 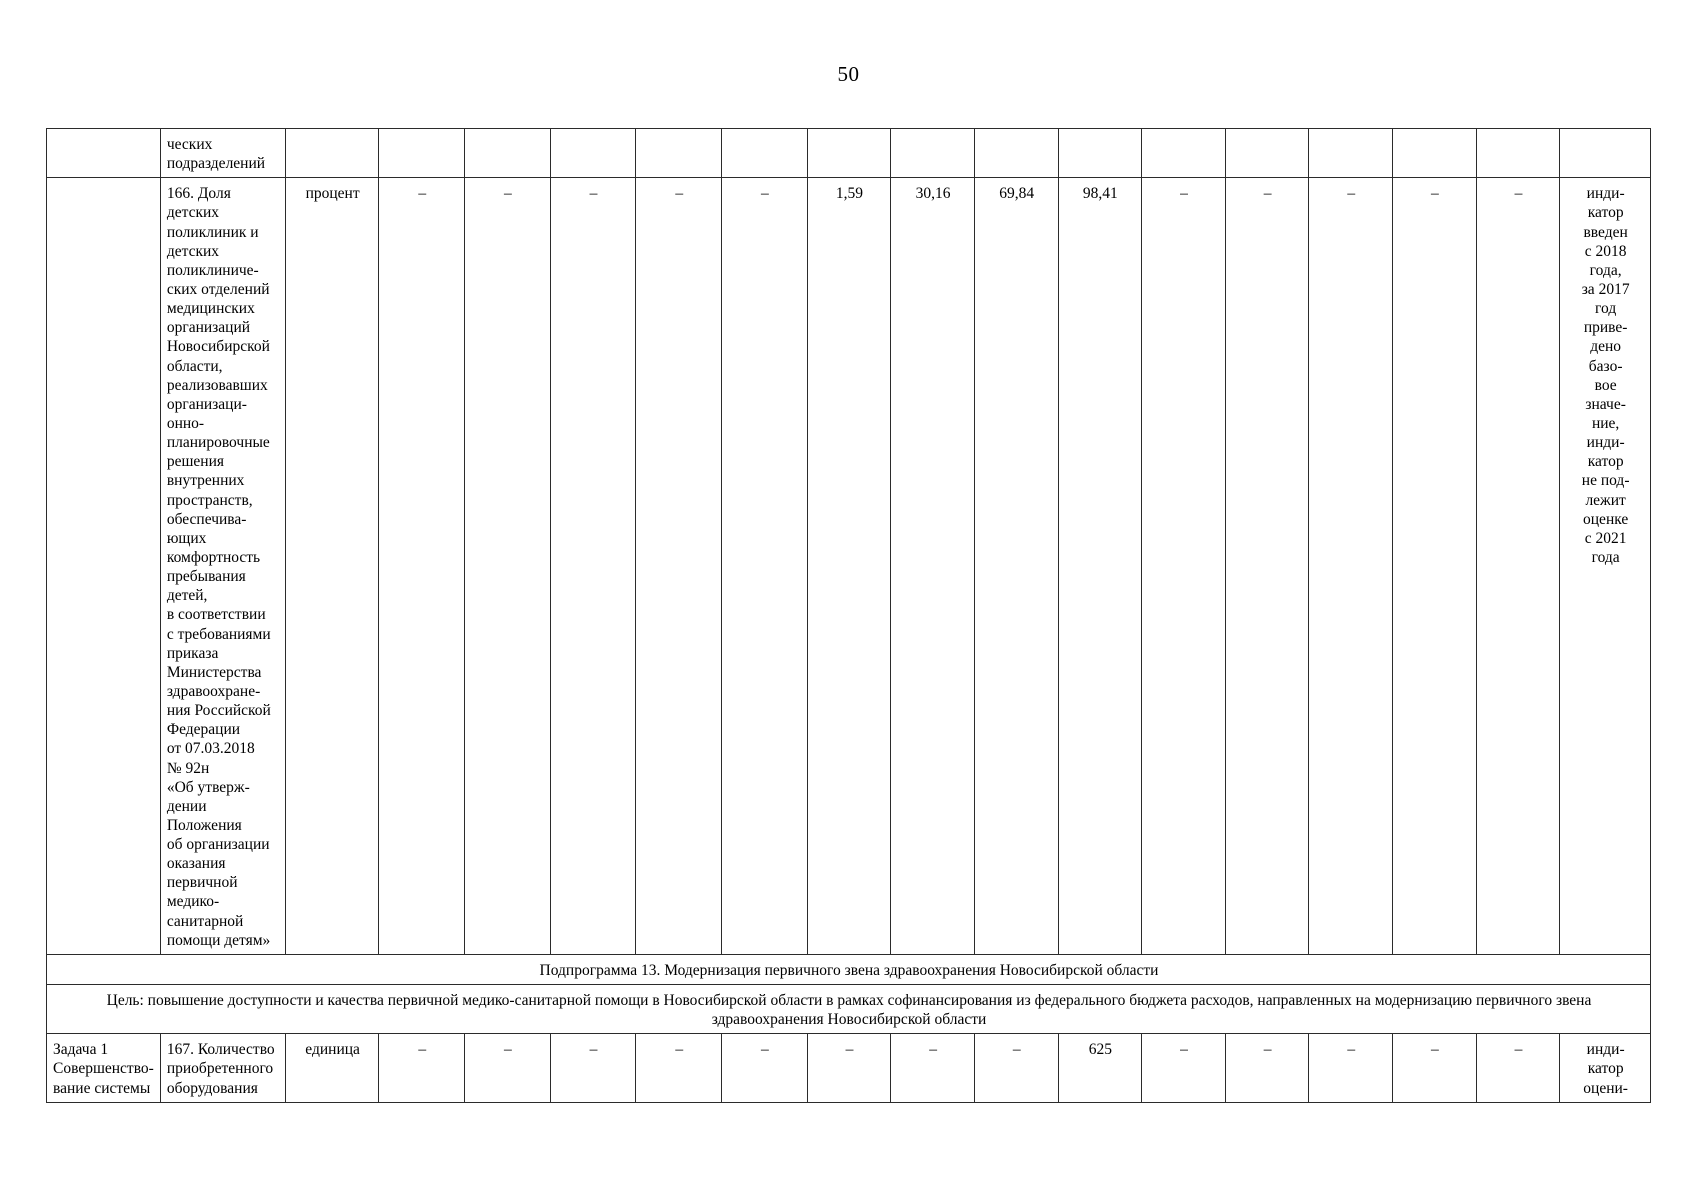 What do you see at coordinates (193, 902) in the screenshot?
I see `indicator-line: медико-` at bounding box center [193, 902].